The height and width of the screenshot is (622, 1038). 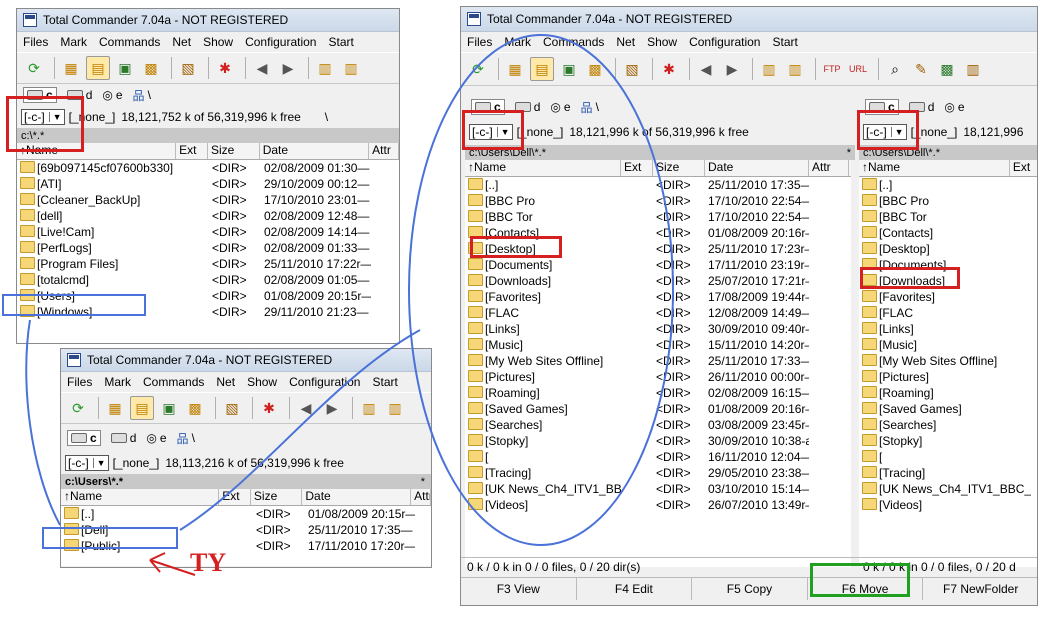 What do you see at coordinates (208, 200) in the screenshot?
I see `table-row: [Ccleaner_BackUp] <DIR> 17/10/2010 23:01—` at bounding box center [208, 200].